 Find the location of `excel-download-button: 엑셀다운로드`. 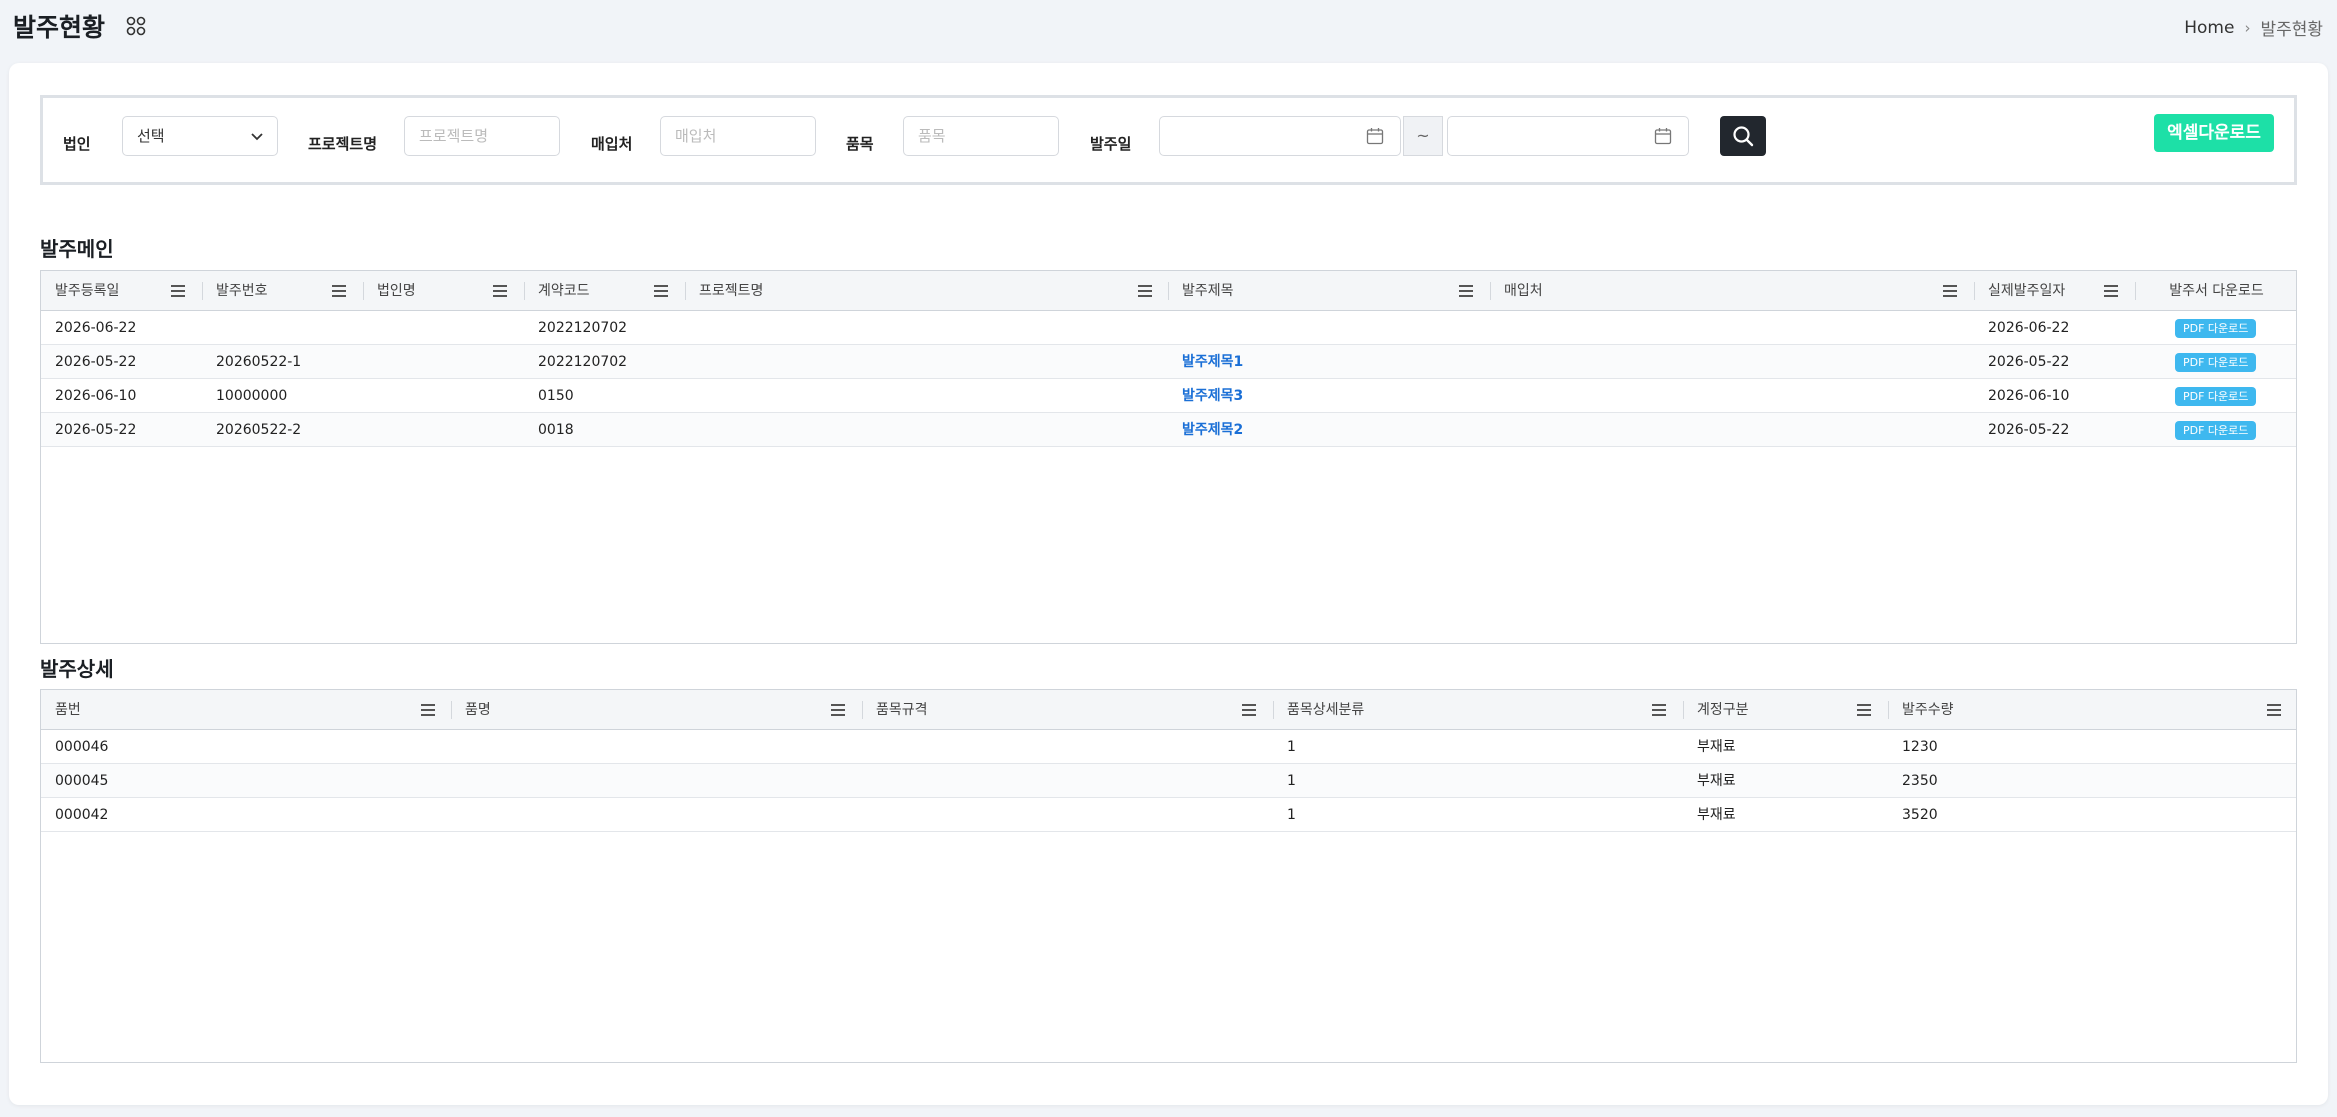

excel-download-button: 엑셀다운로드 is located at coordinates (2214, 133).